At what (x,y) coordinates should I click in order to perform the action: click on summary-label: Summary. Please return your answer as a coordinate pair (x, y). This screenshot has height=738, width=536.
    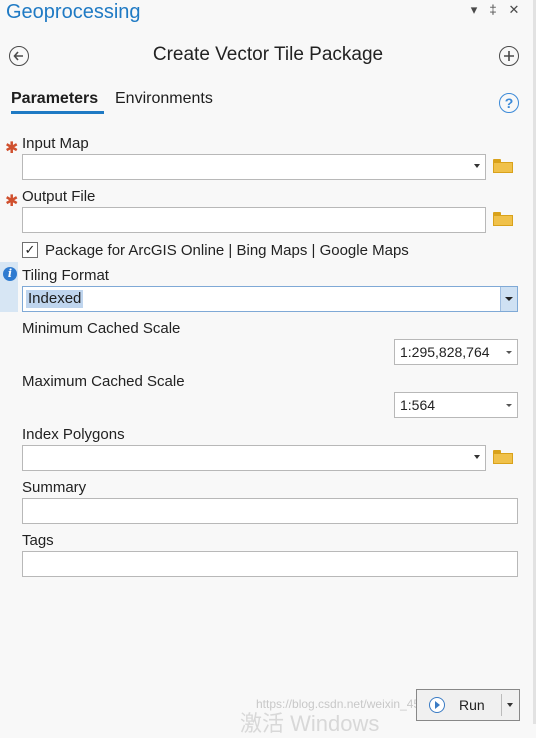
    Looking at the image, I should click on (54, 487).